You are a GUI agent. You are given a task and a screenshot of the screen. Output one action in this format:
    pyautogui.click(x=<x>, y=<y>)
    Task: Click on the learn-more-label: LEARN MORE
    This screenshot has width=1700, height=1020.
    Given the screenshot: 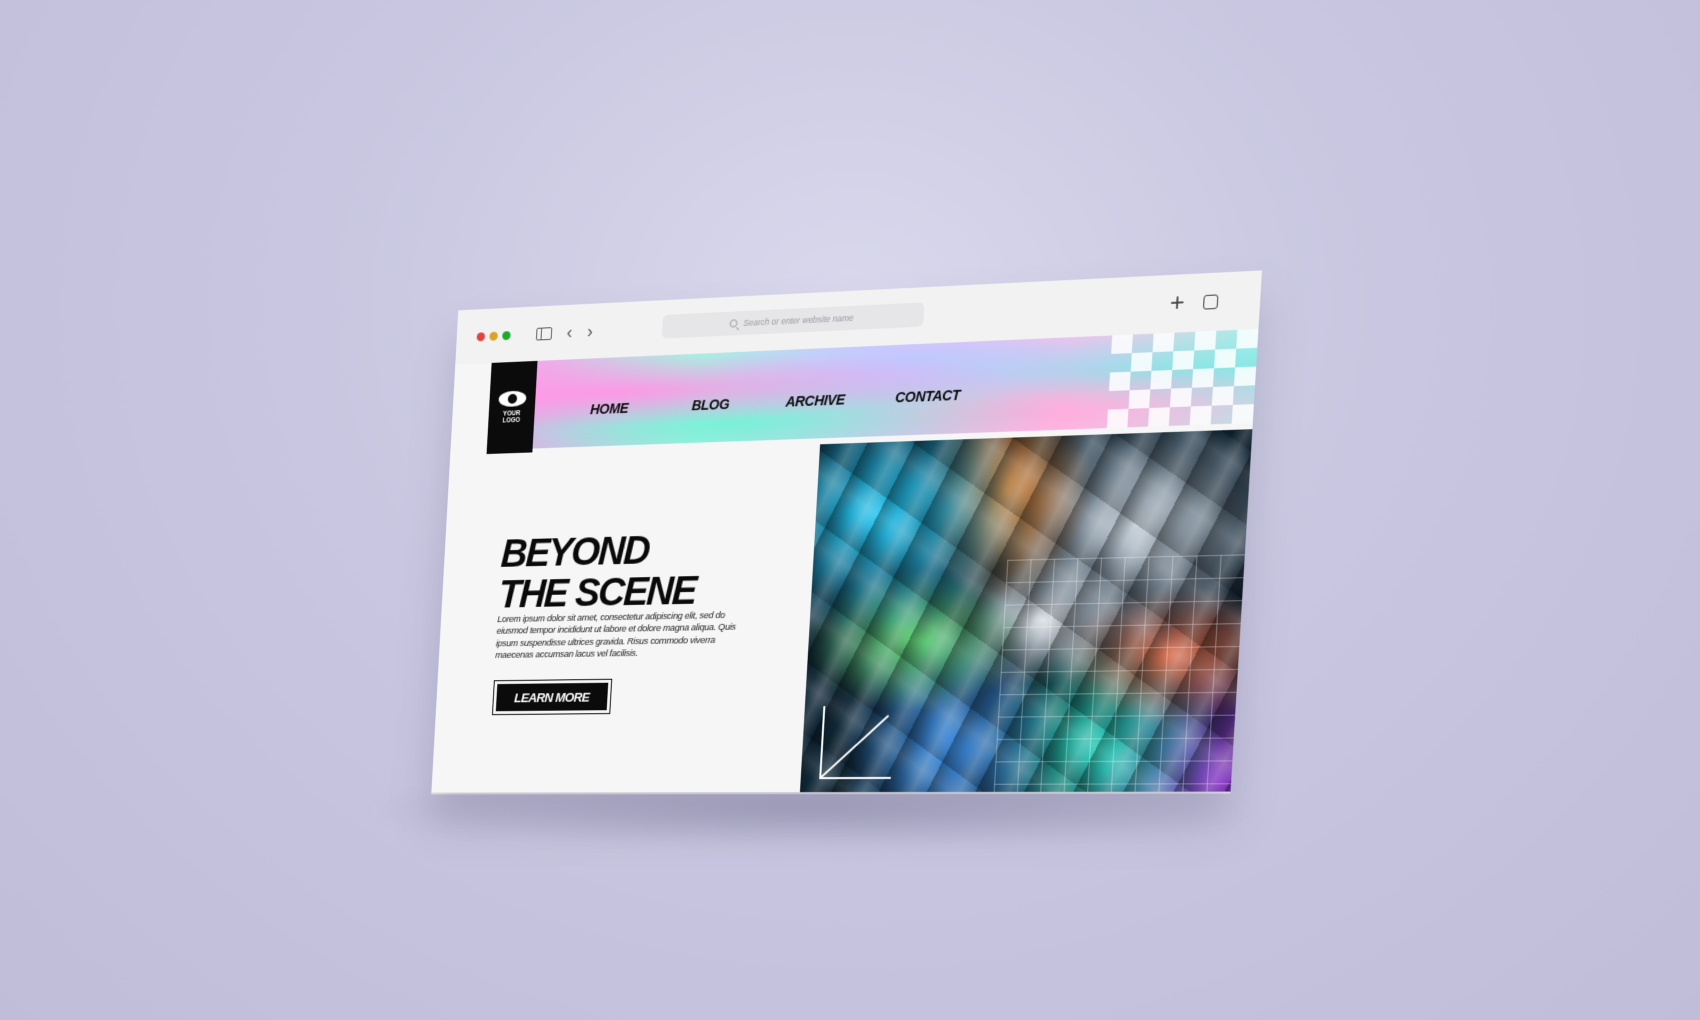 What is the action you would take?
    pyautogui.click(x=552, y=697)
    